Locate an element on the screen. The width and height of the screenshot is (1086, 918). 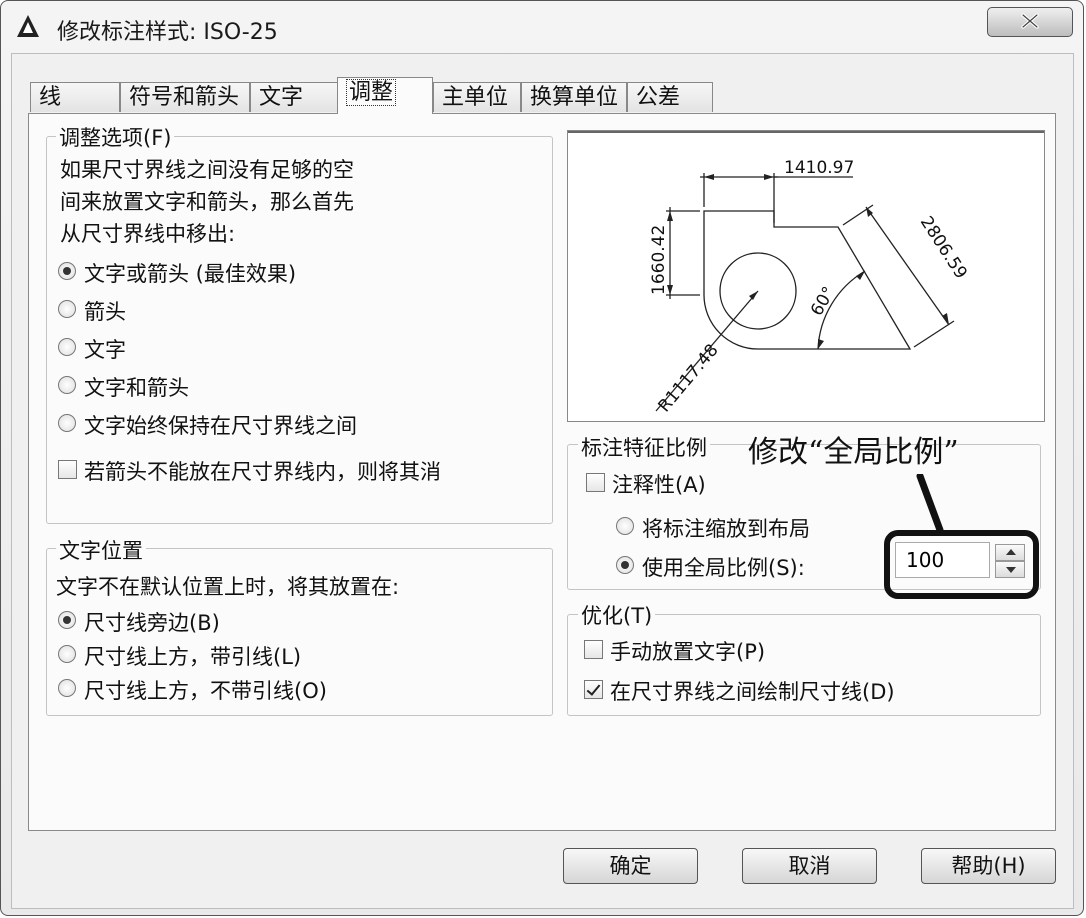
close-button is located at coordinates (1030, 22).